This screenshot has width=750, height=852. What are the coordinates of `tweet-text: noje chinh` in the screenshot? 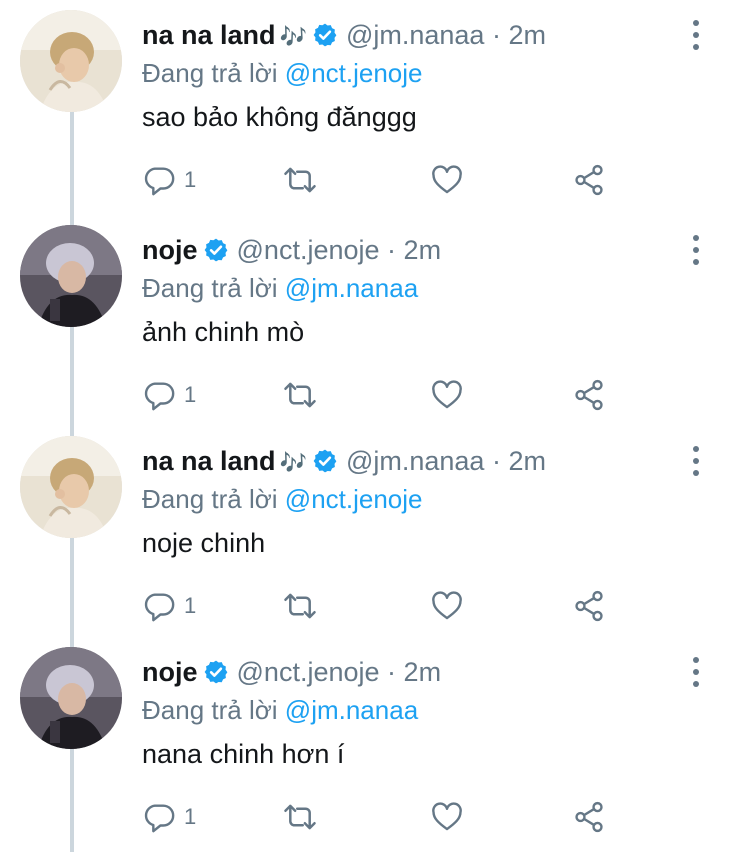 It's located at (204, 543).